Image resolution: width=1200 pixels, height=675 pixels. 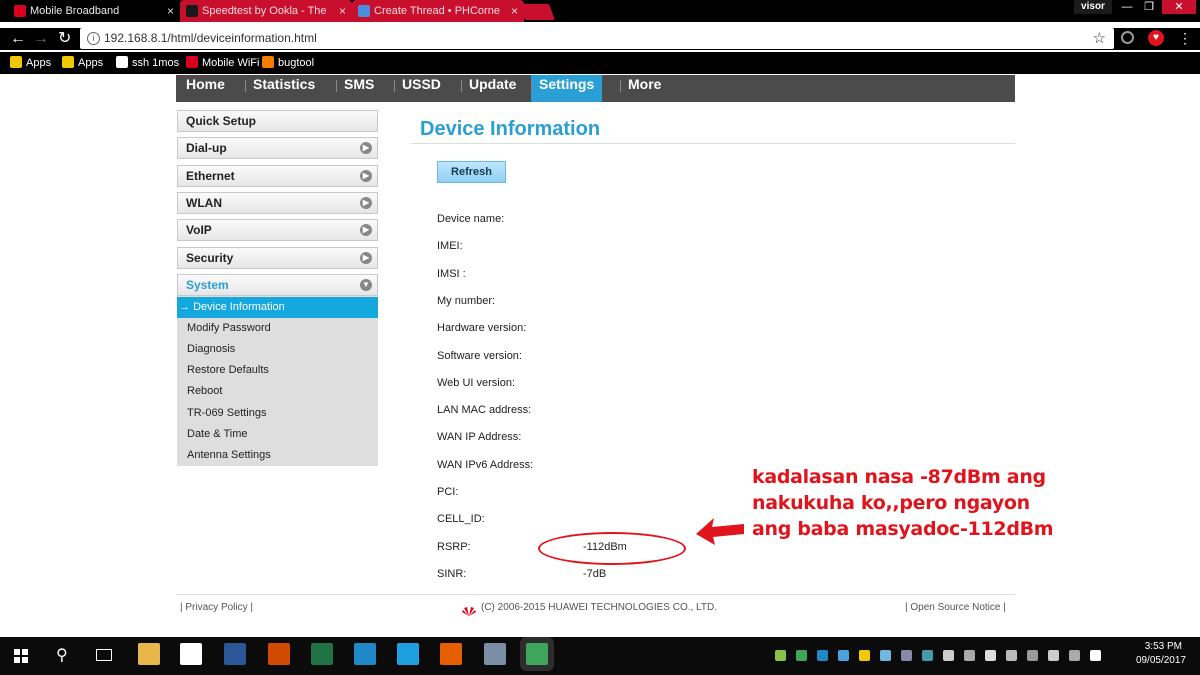 I want to click on heart-extension-icon: ♥, so click(x=1156, y=38).